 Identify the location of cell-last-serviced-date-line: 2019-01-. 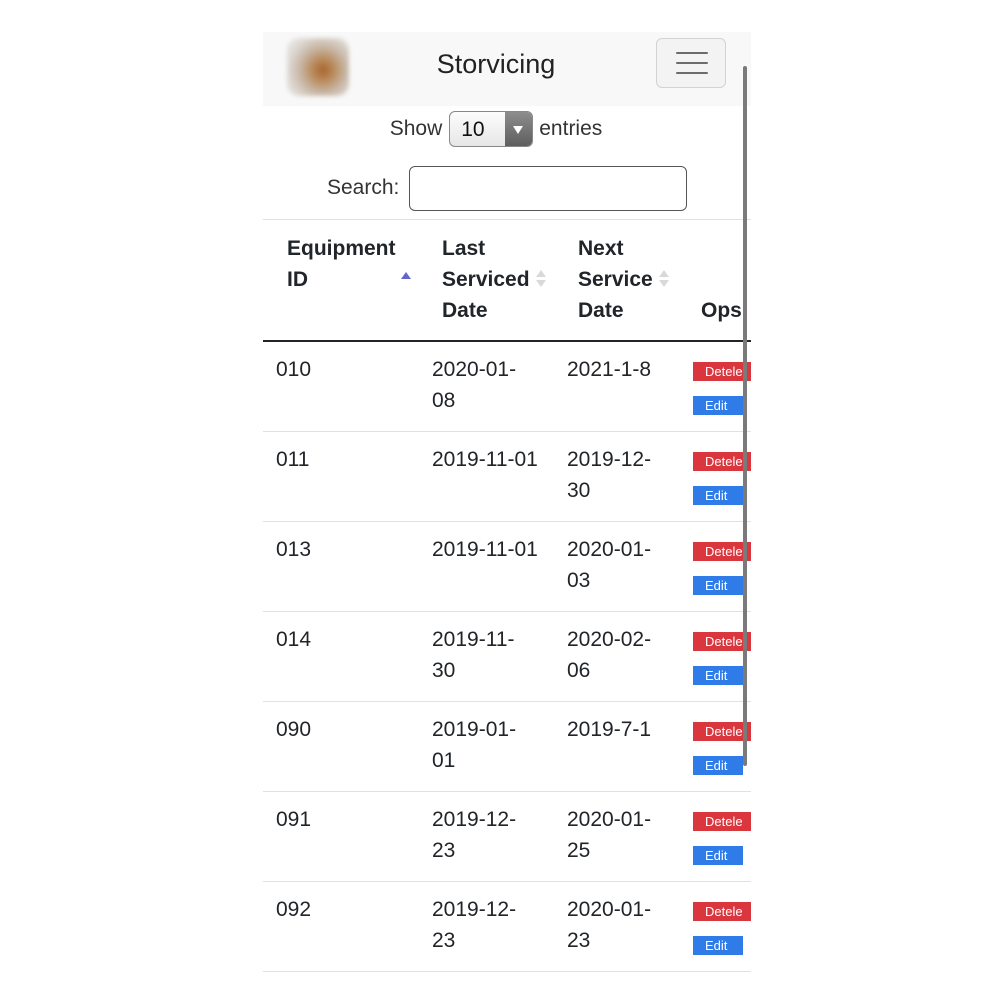
(474, 729).